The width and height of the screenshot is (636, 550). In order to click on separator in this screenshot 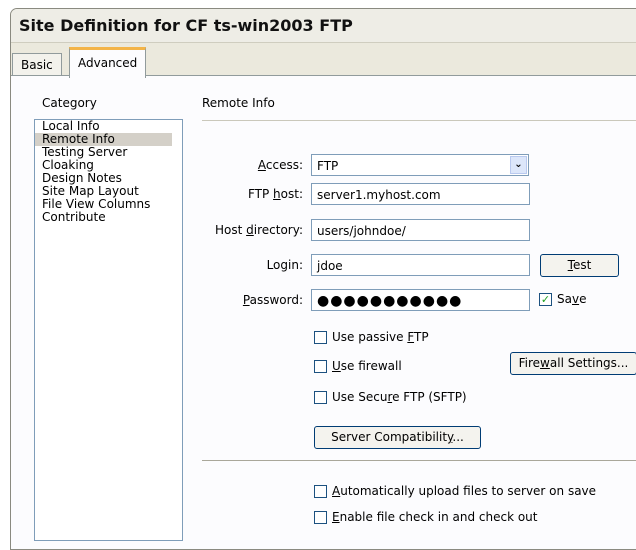, I will do `click(419, 460)`.